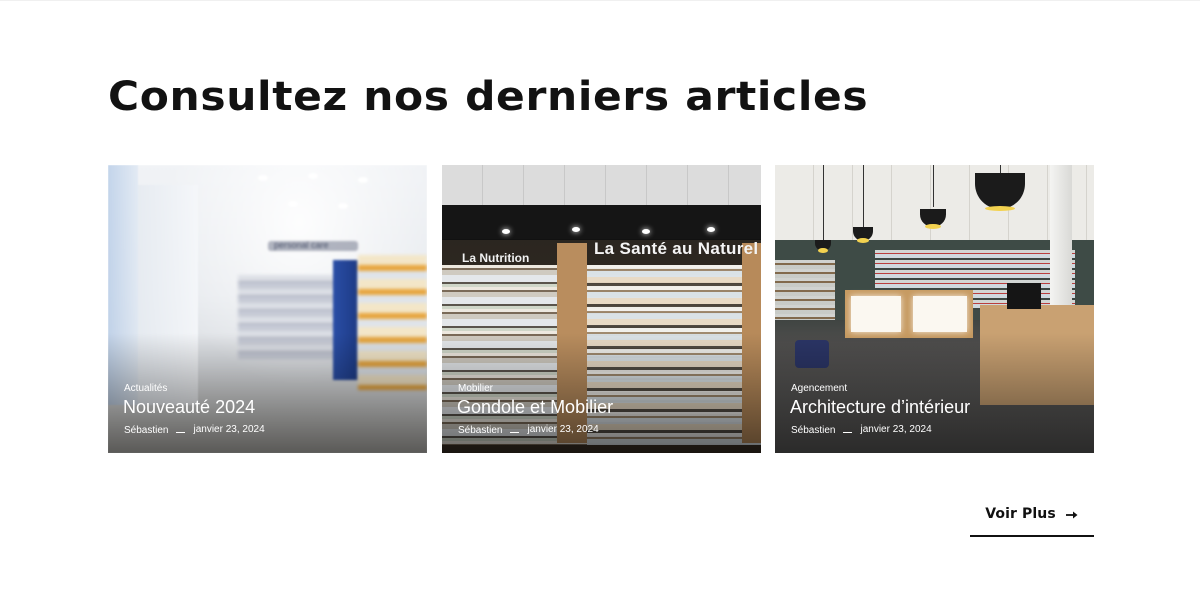  What do you see at coordinates (819, 388) in the screenshot?
I see `article-category: Agencement` at bounding box center [819, 388].